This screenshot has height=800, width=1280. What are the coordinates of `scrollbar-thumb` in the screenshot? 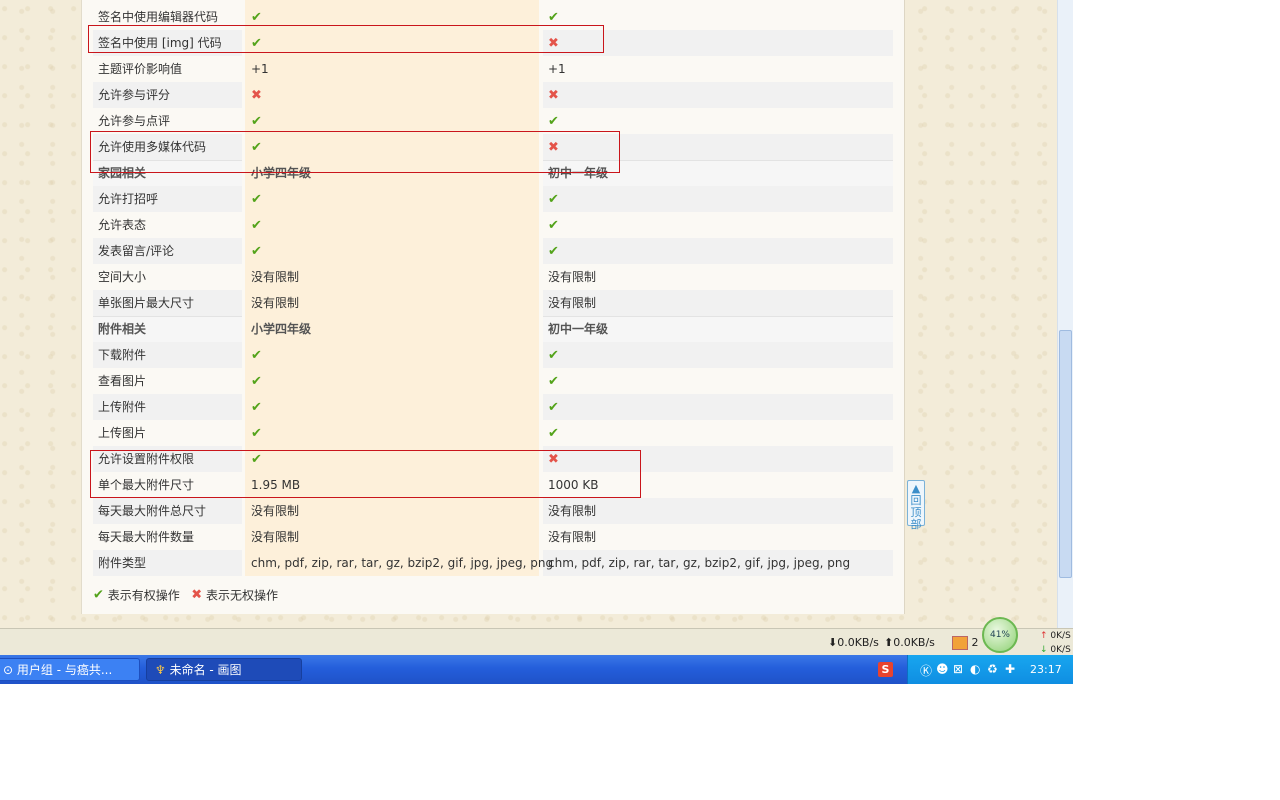 It's located at (1065, 454).